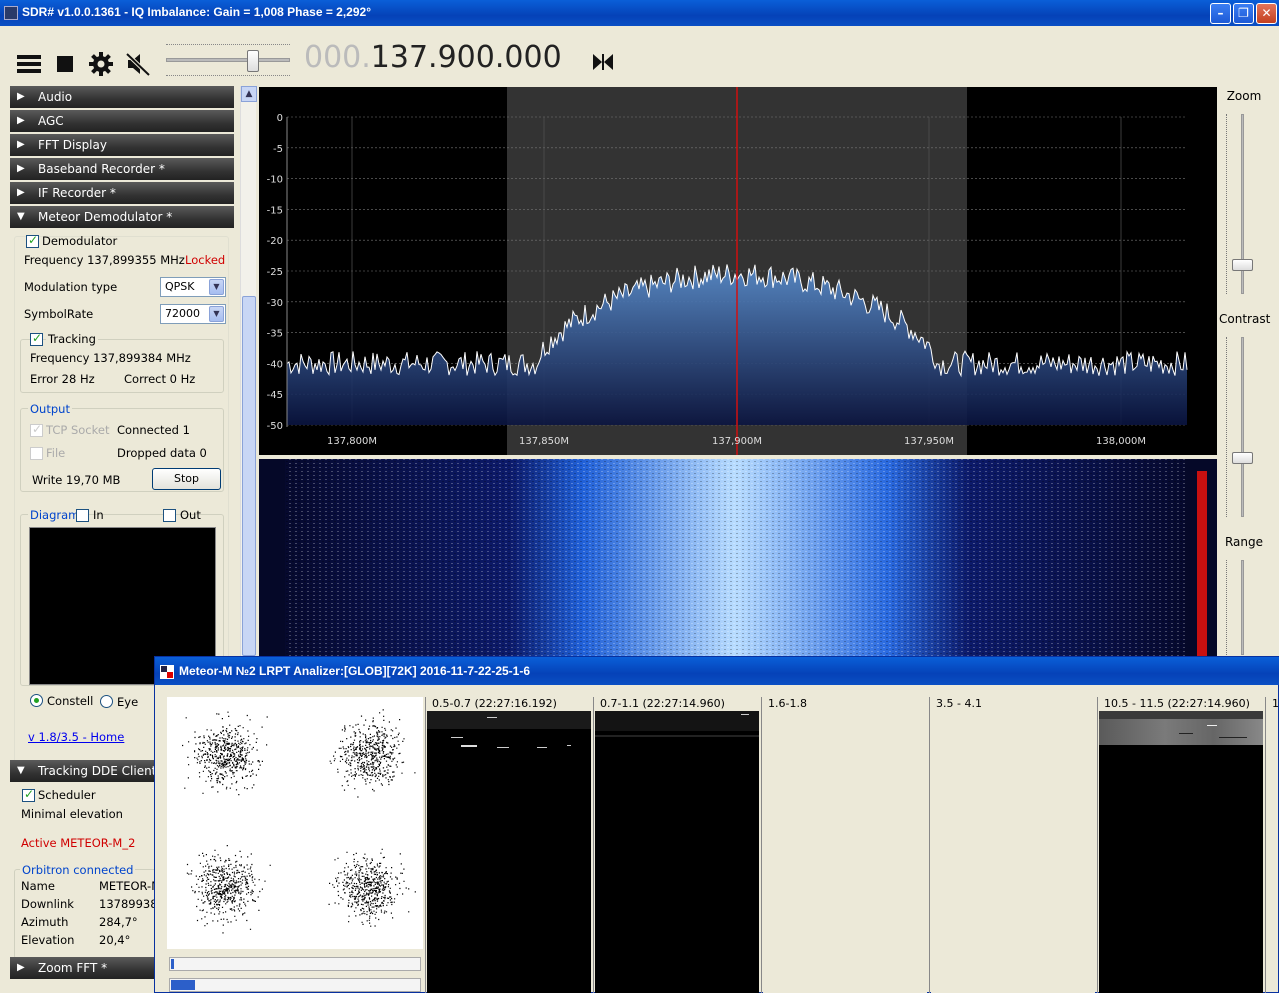  I want to click on close-button: ✕, so click(1266, 13).